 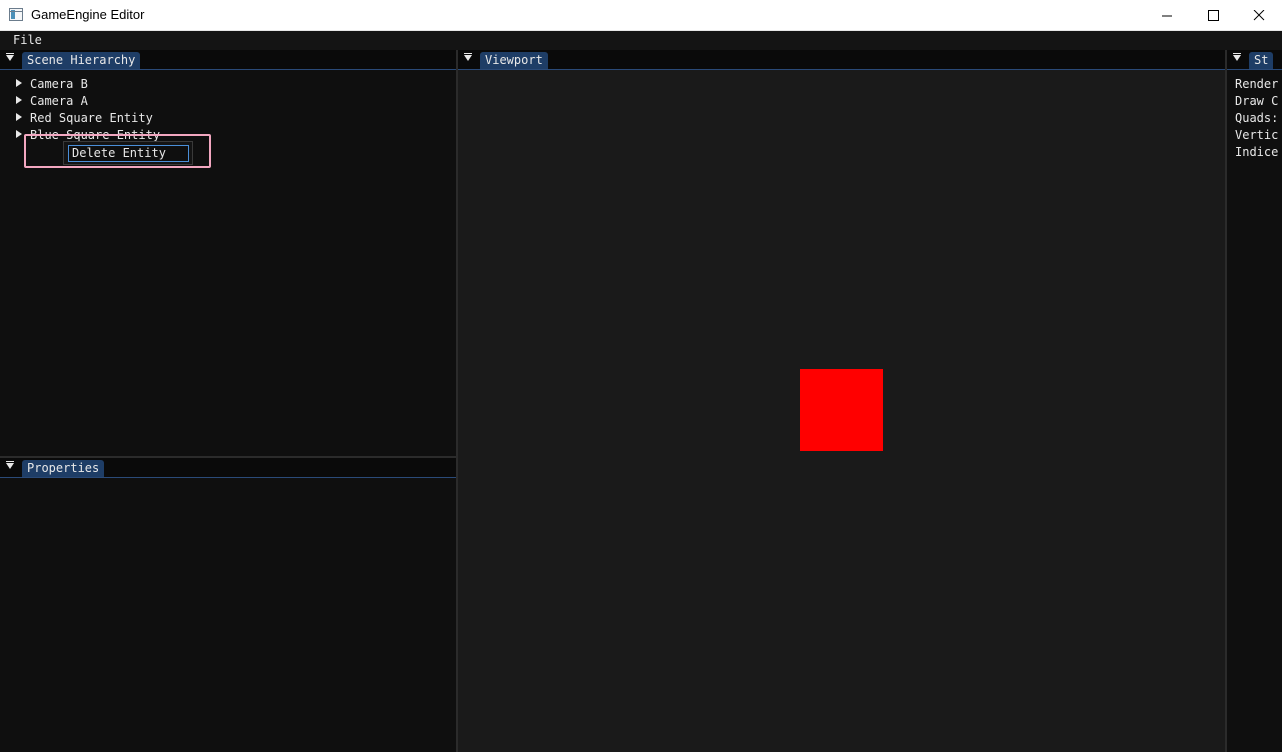 I want to click on stat-vertices: Vertic, so click(x=1257, y=135).